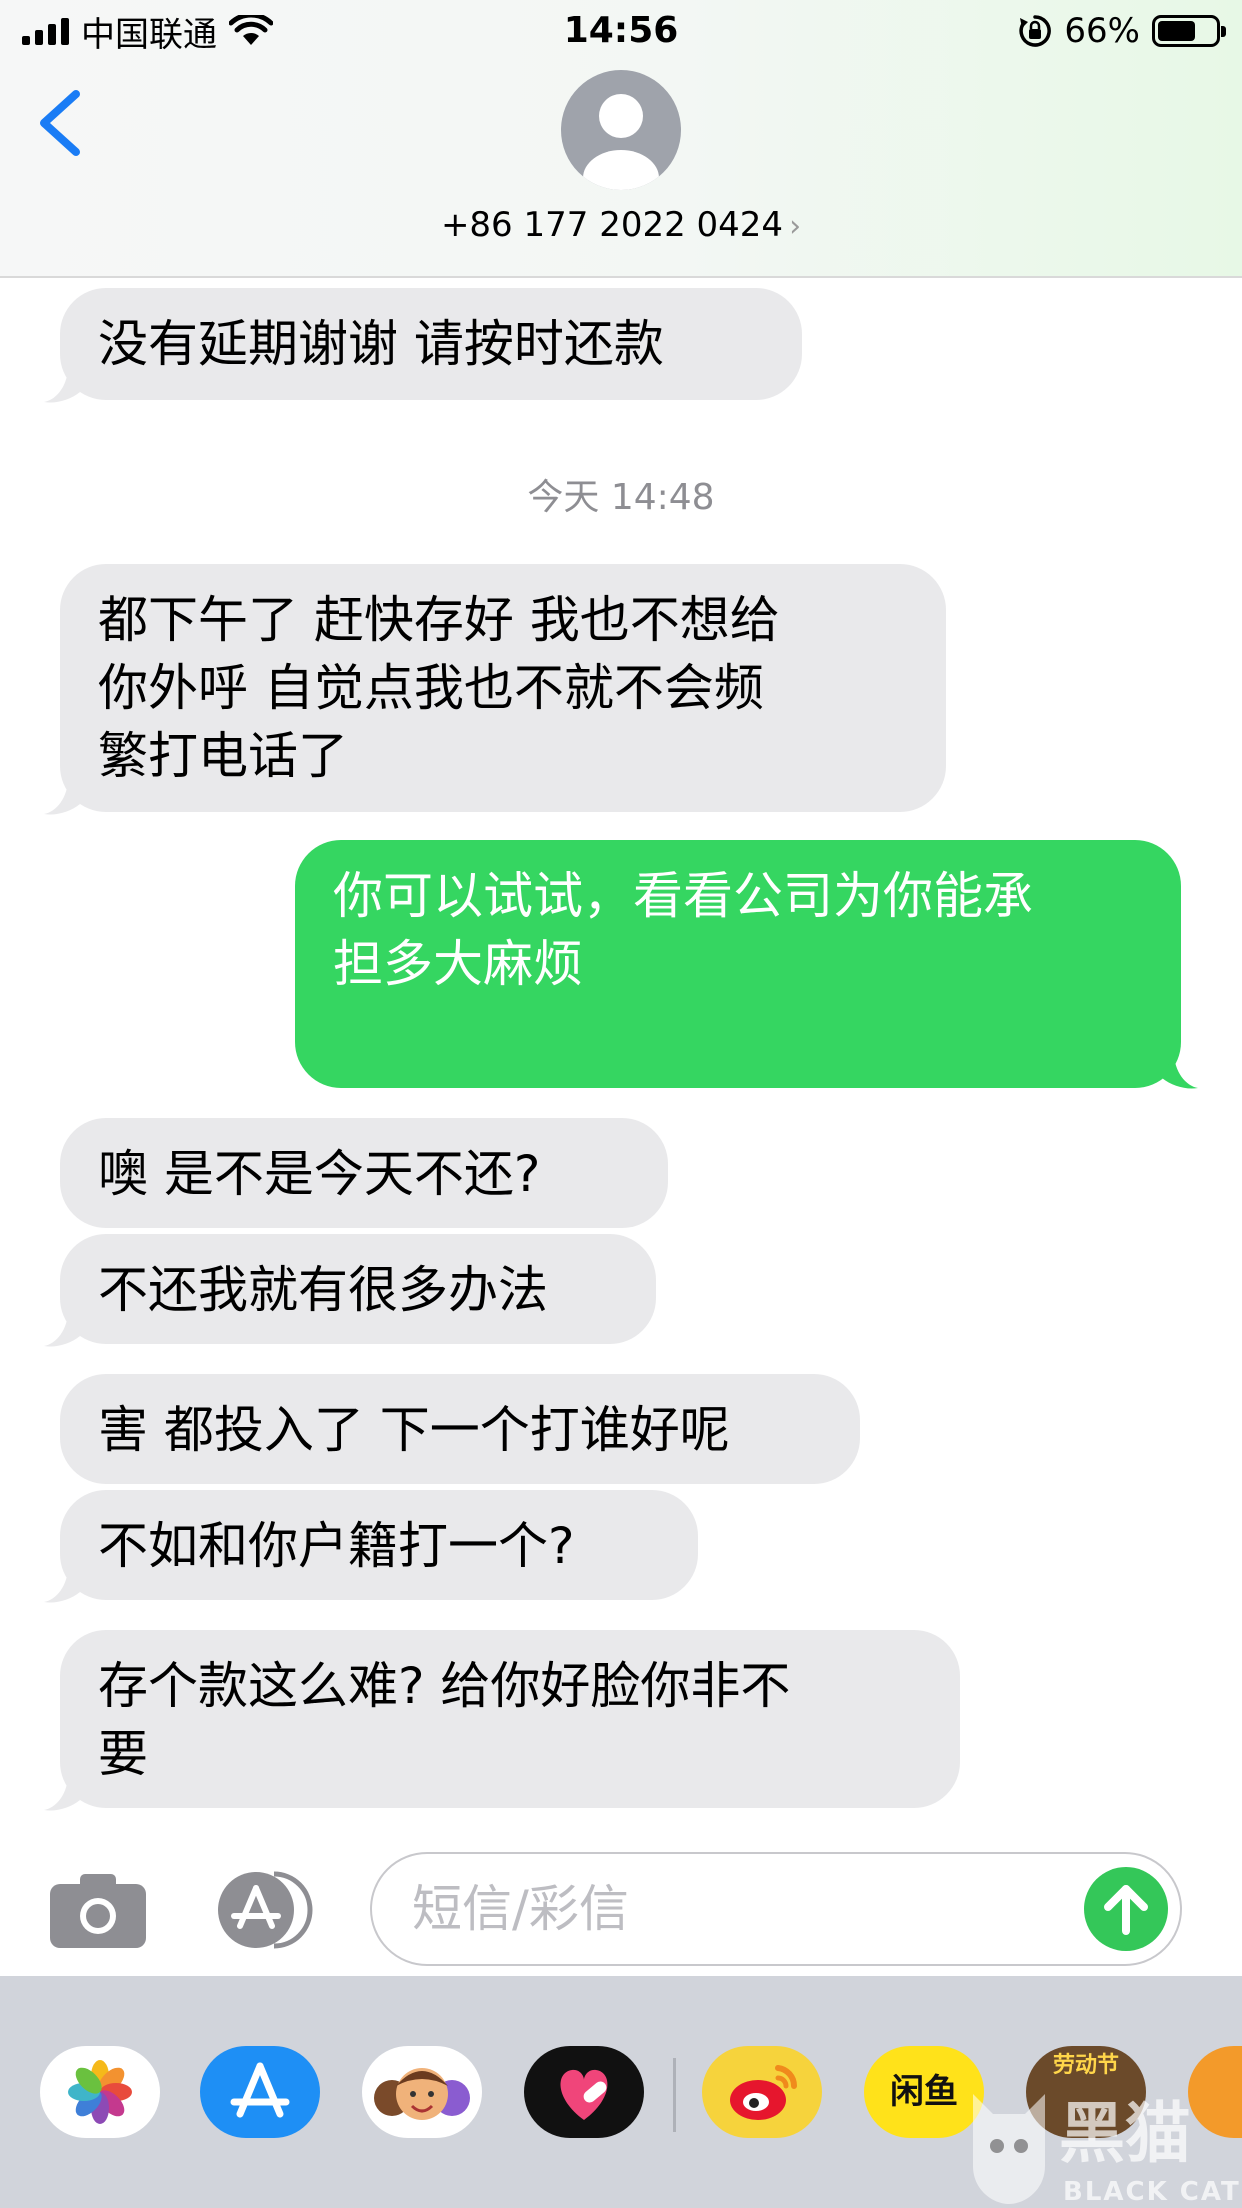 The image size is (1242, 2208). I want to click on message-bubble-incoming: 都下午了 赶快存好 我也不想给 你外呼 自觉点我也不就不会频 繁打电话了, so click(503, 688).